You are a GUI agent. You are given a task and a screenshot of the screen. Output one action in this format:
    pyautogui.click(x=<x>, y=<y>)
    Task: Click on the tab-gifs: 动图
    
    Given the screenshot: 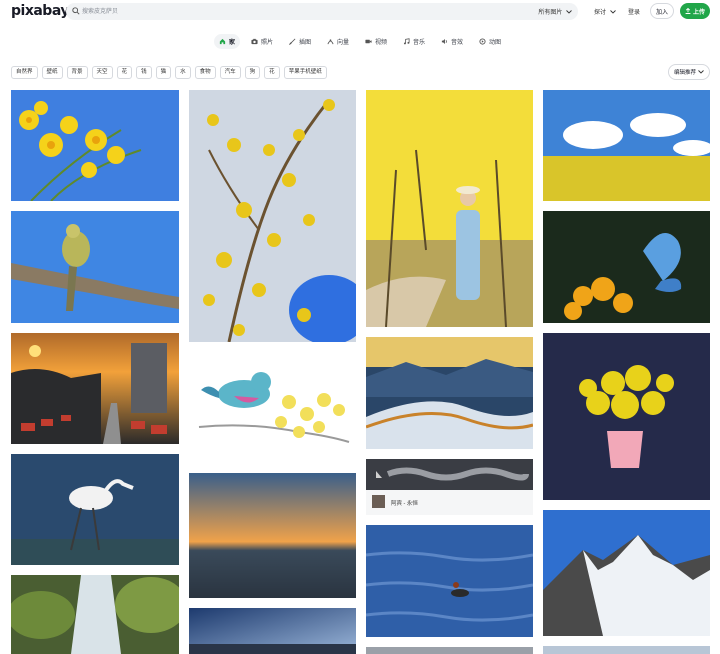 What is the action you would take?
    pyautogui.click(x=490, y=41)
    